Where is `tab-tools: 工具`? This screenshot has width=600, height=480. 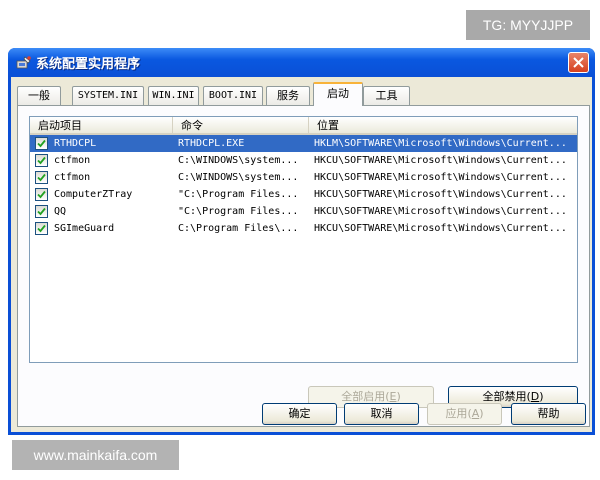 tab-tools: 工具 is located at coordinates (386, 95).